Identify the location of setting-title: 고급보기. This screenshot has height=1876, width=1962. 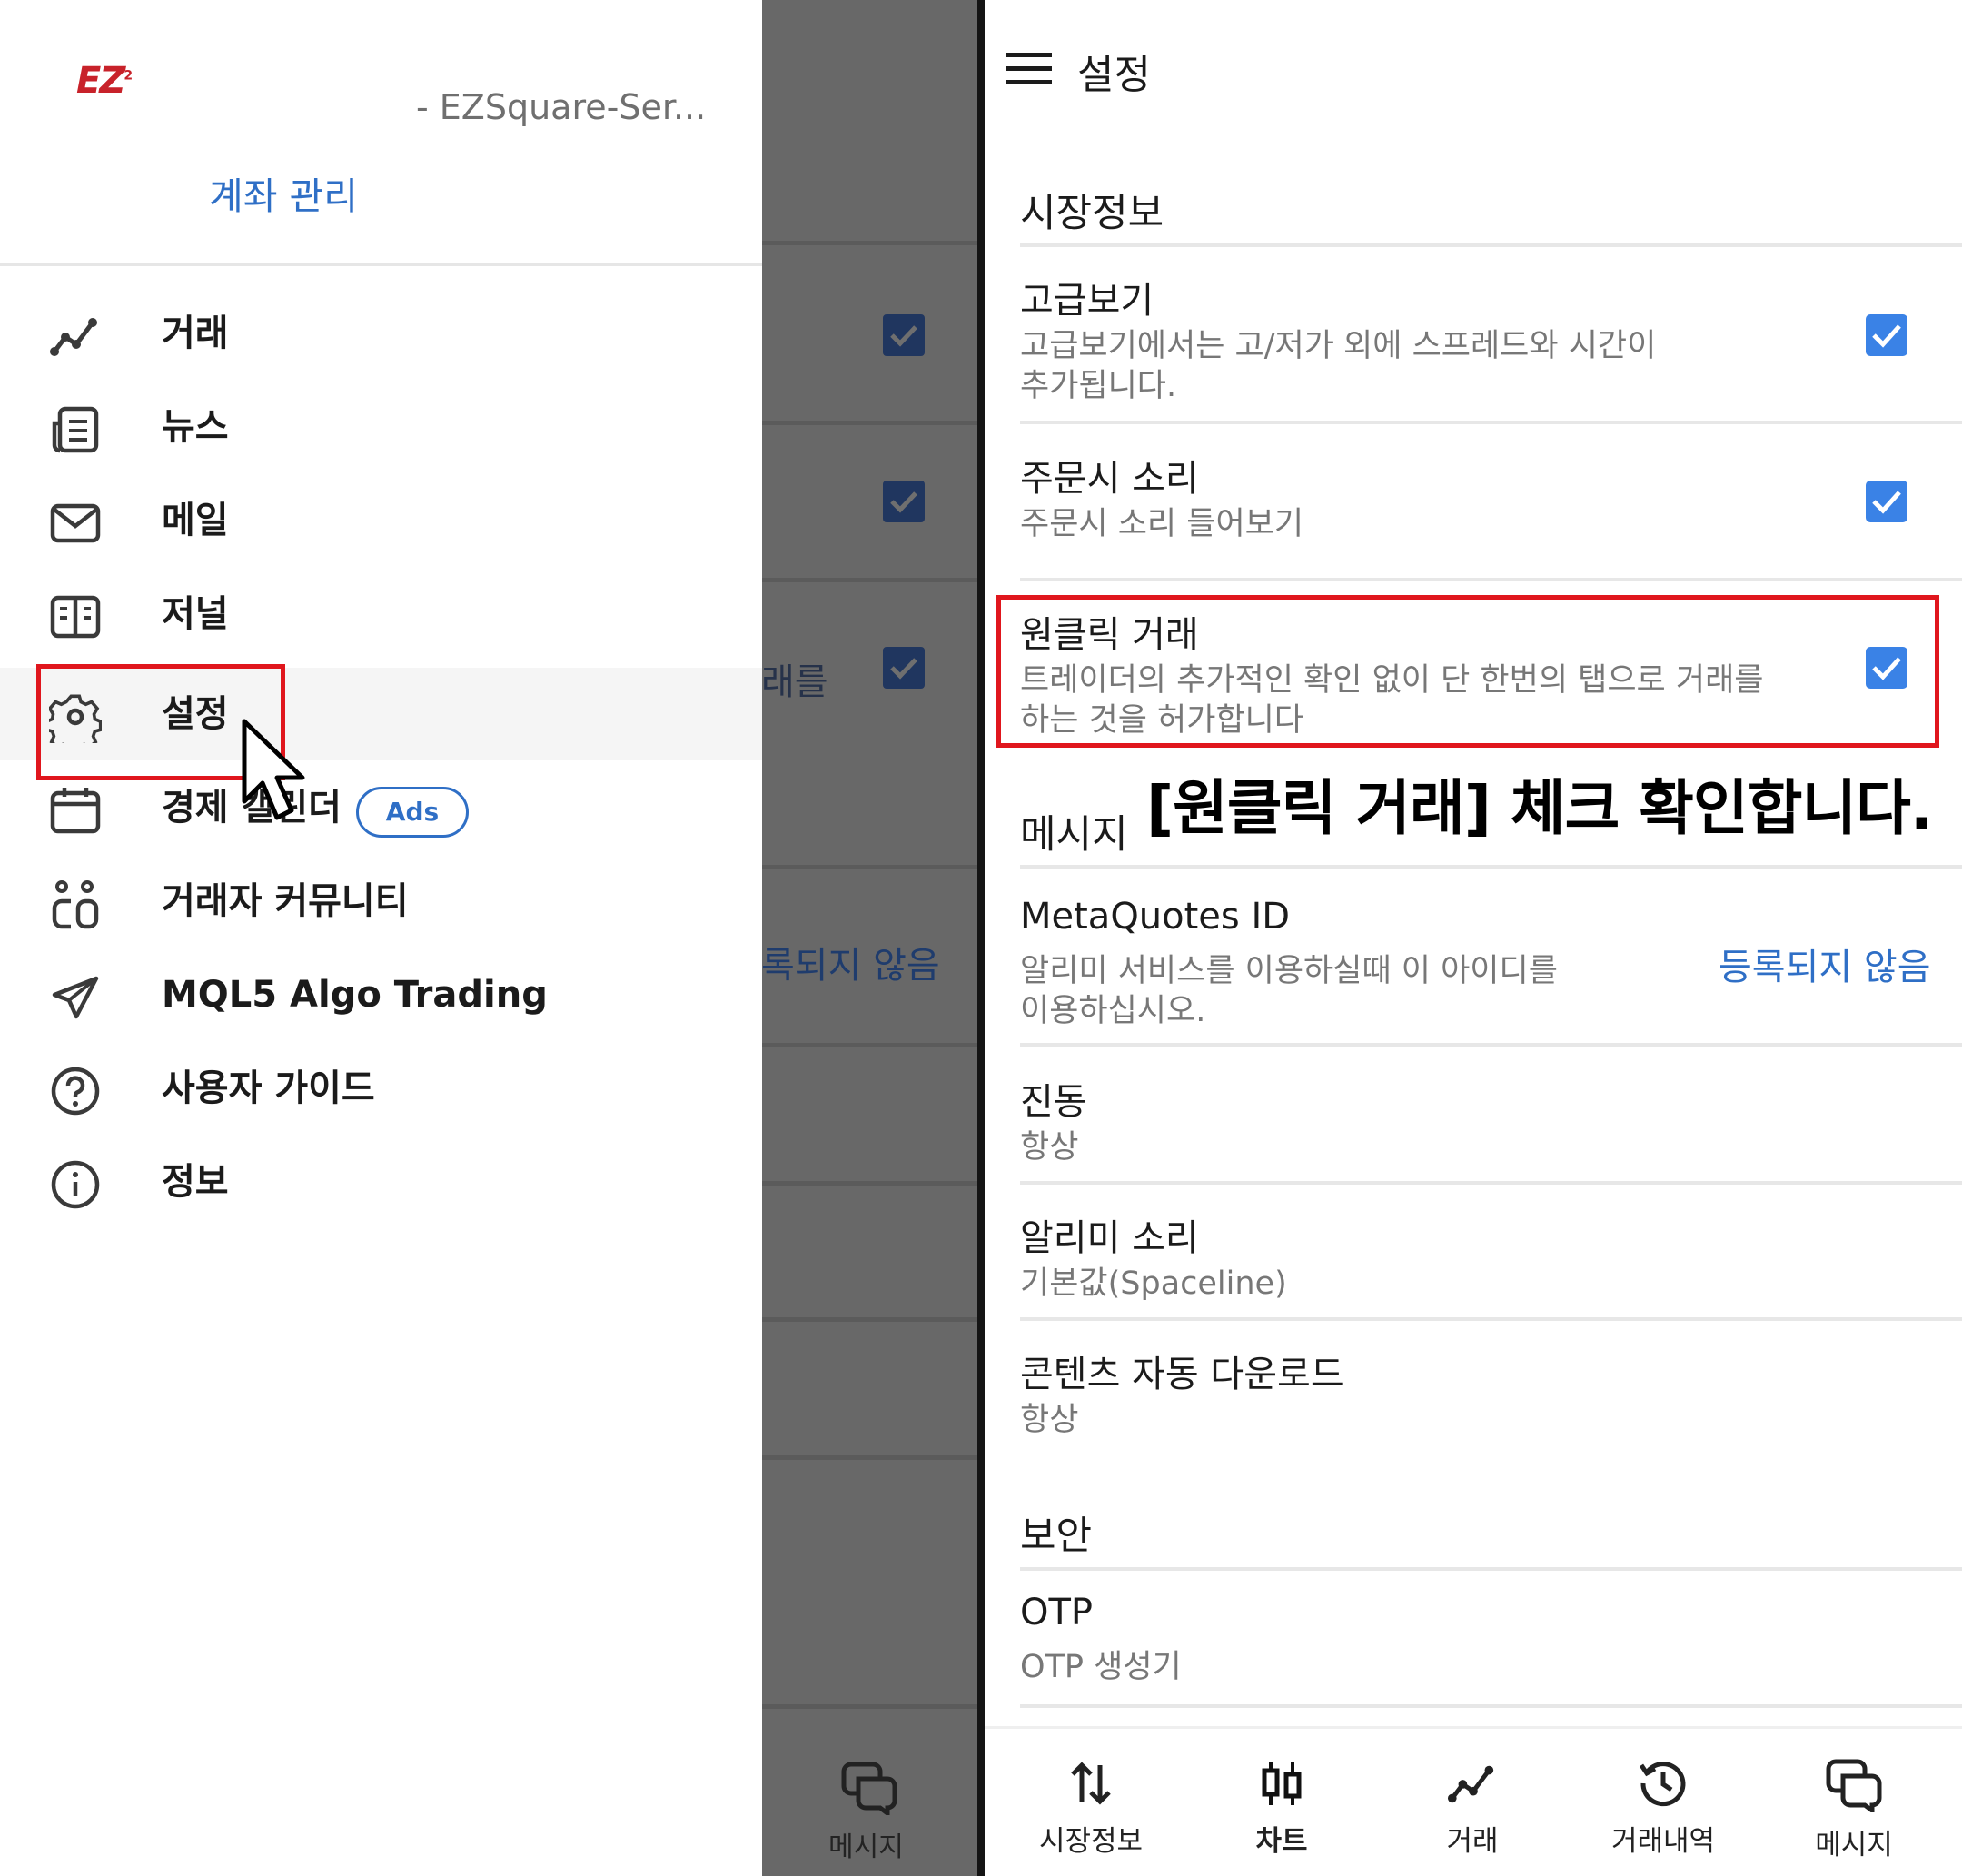
(1087, 301).